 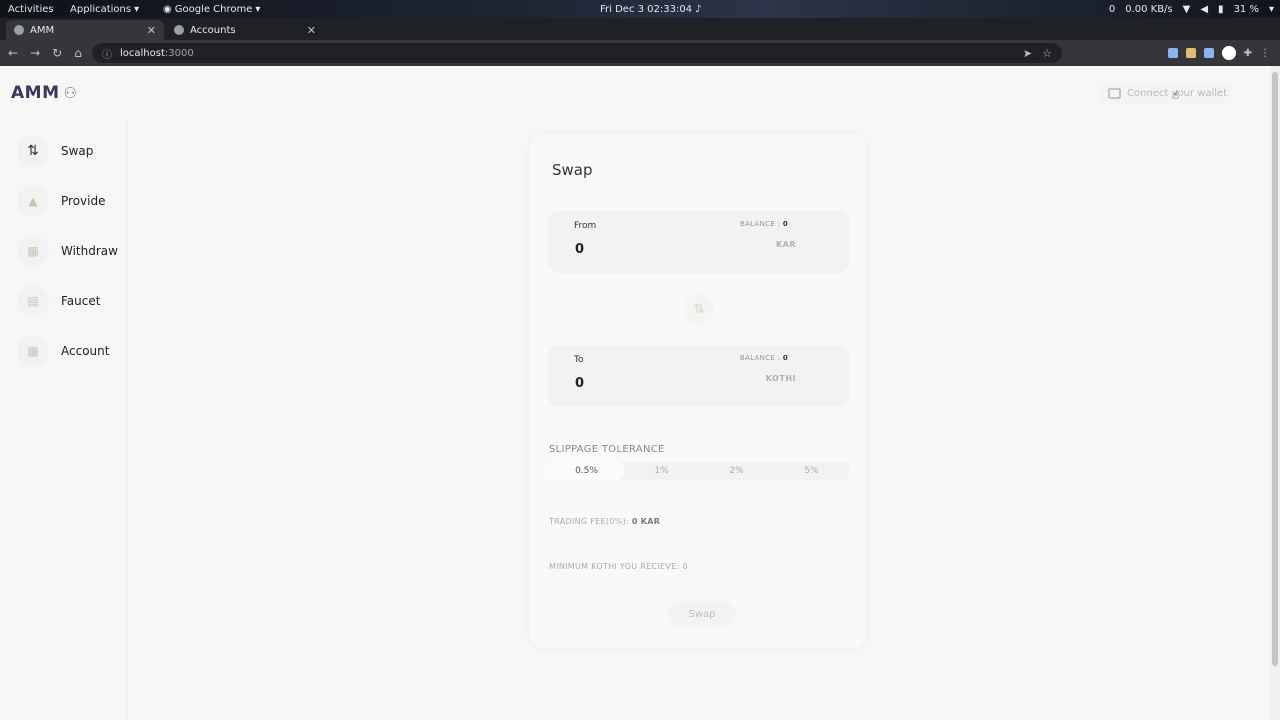 I want to click on switch-tokens-button: ⇅, so click(x=699, y=309).